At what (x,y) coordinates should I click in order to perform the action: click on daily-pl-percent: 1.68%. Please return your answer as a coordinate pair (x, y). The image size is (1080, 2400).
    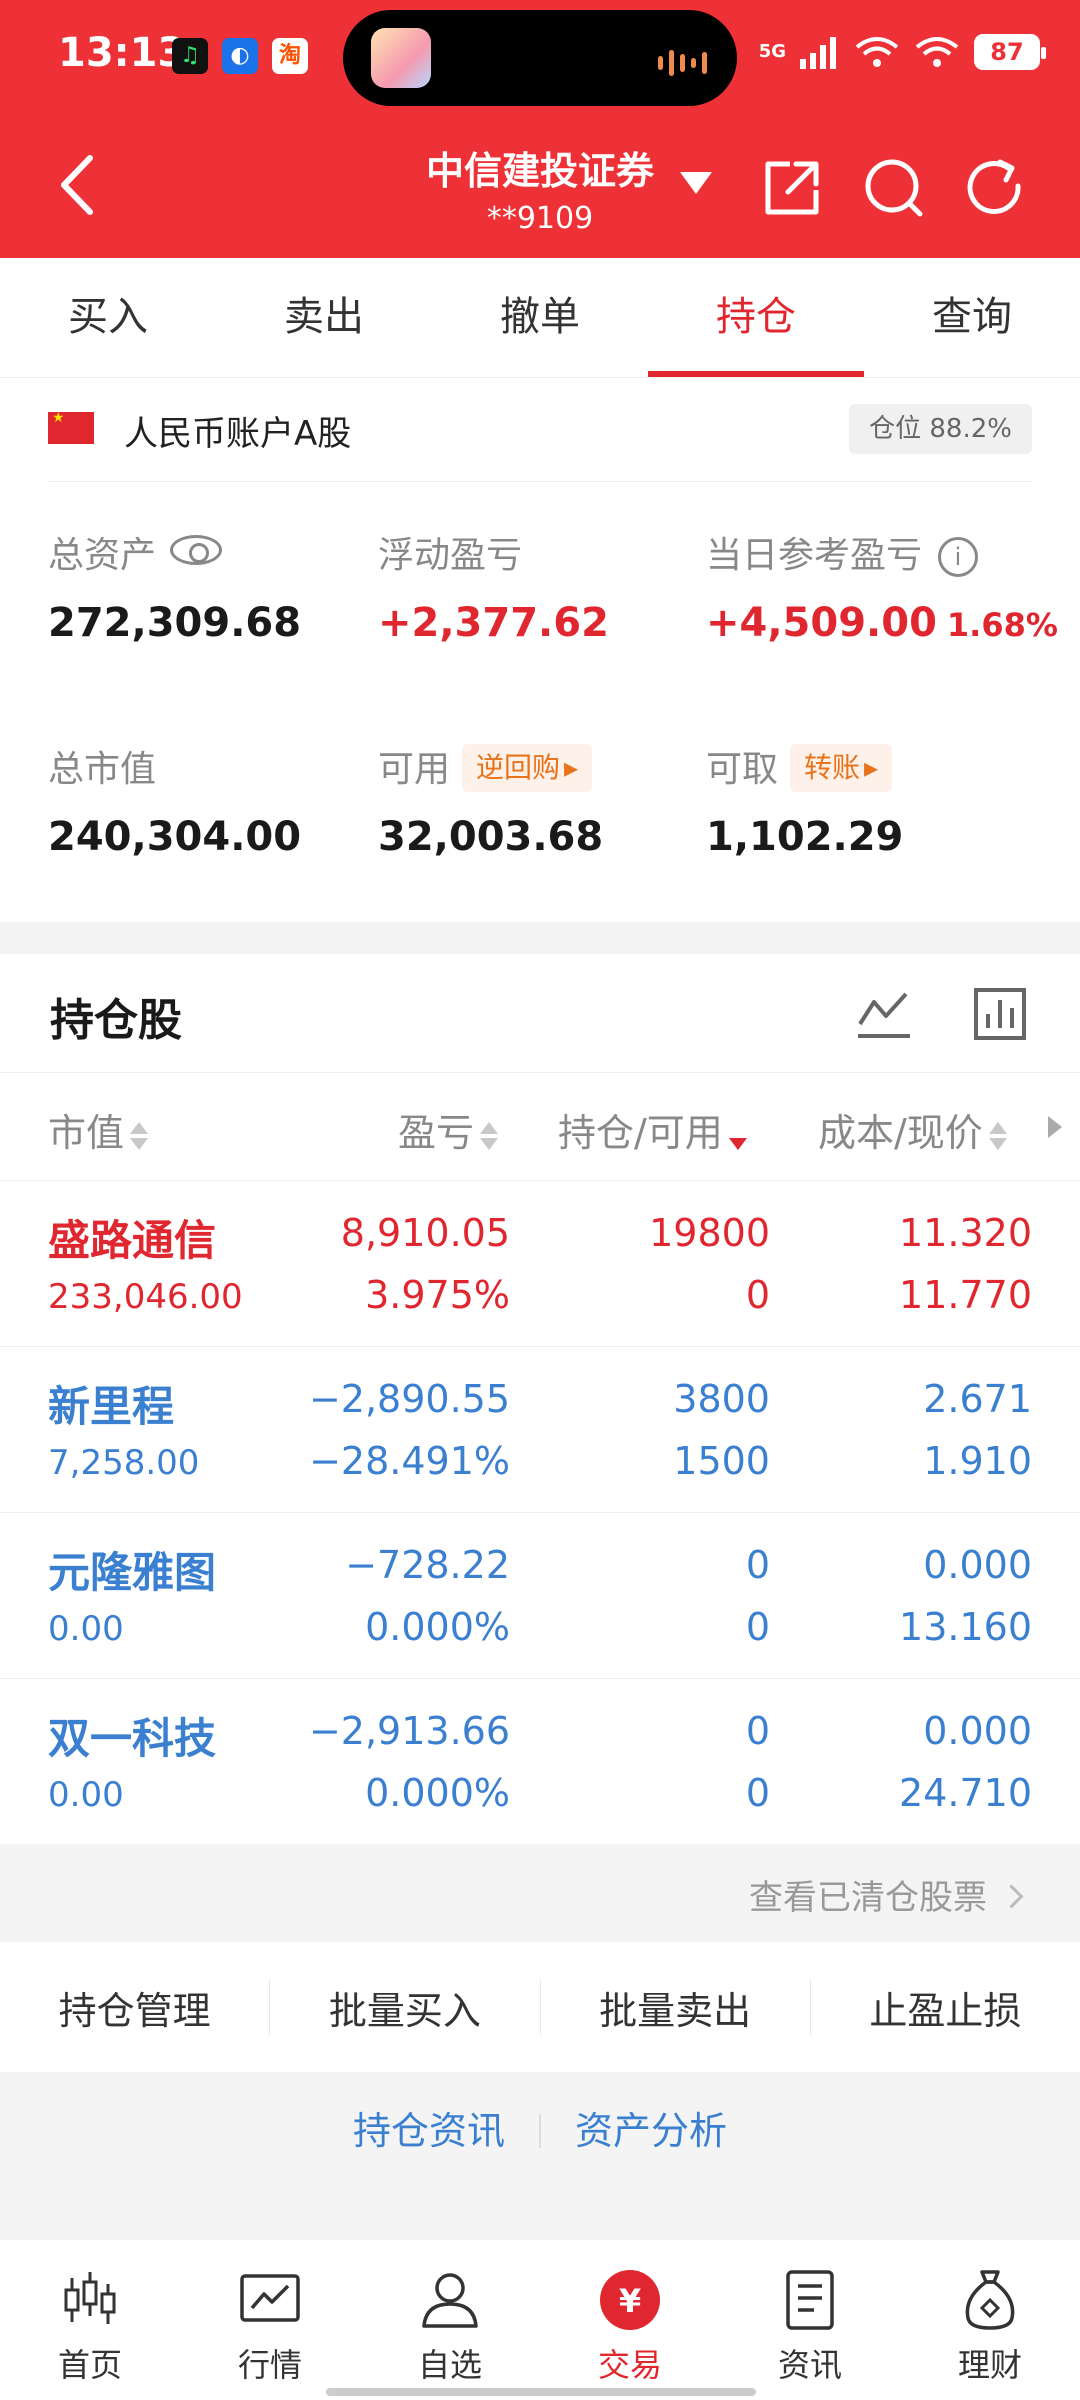
    Looking at the image, I should click on (1002, 625).